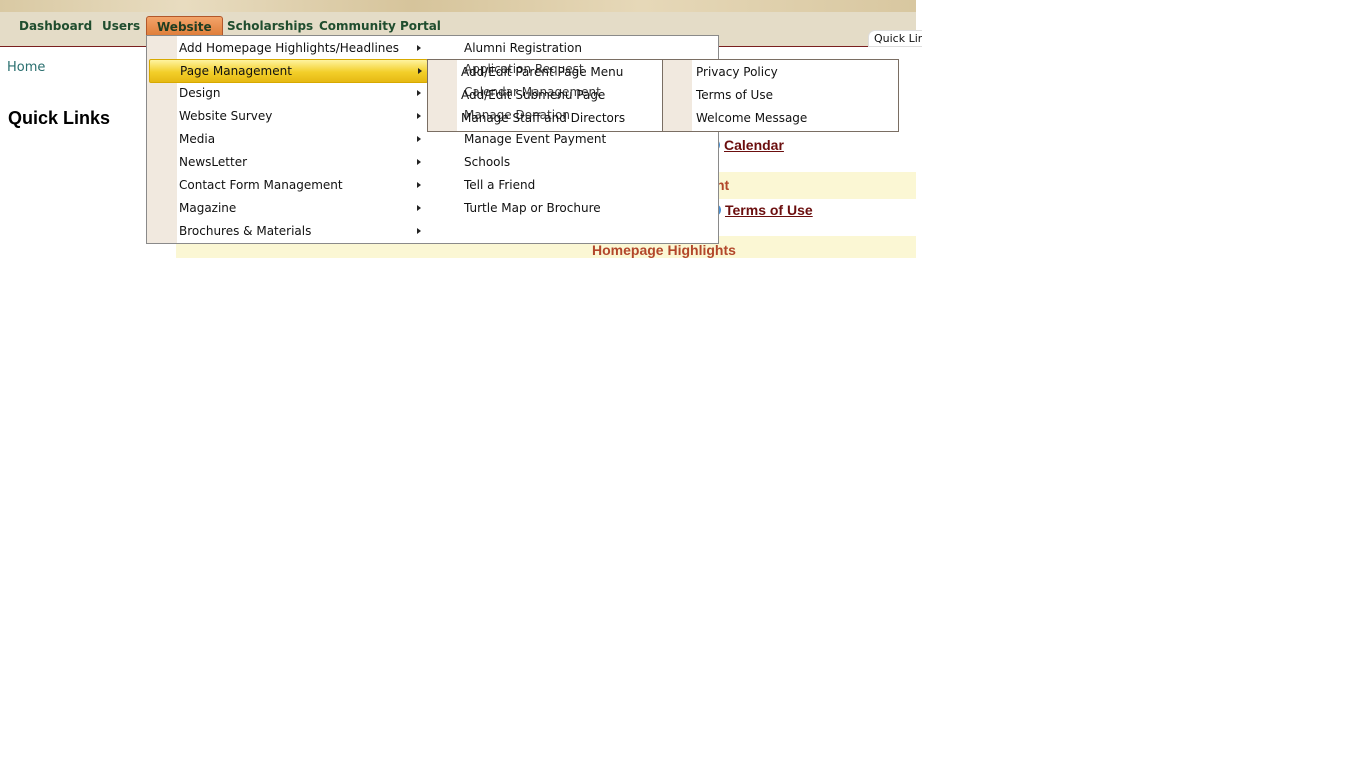  I want to click on homepage-highlights-heading: Homepage Highlights, so click(664, 250).